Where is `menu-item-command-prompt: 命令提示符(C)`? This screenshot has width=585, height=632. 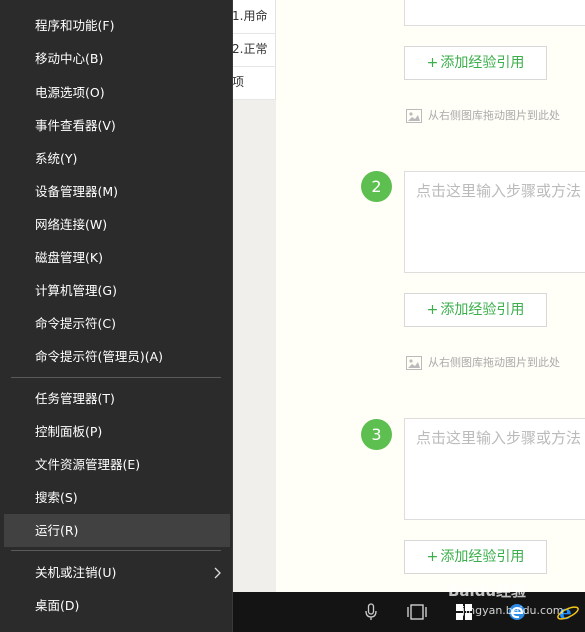 menu-item-command-prompt: 命令提示符(C) is located at coordinates (117, 323).